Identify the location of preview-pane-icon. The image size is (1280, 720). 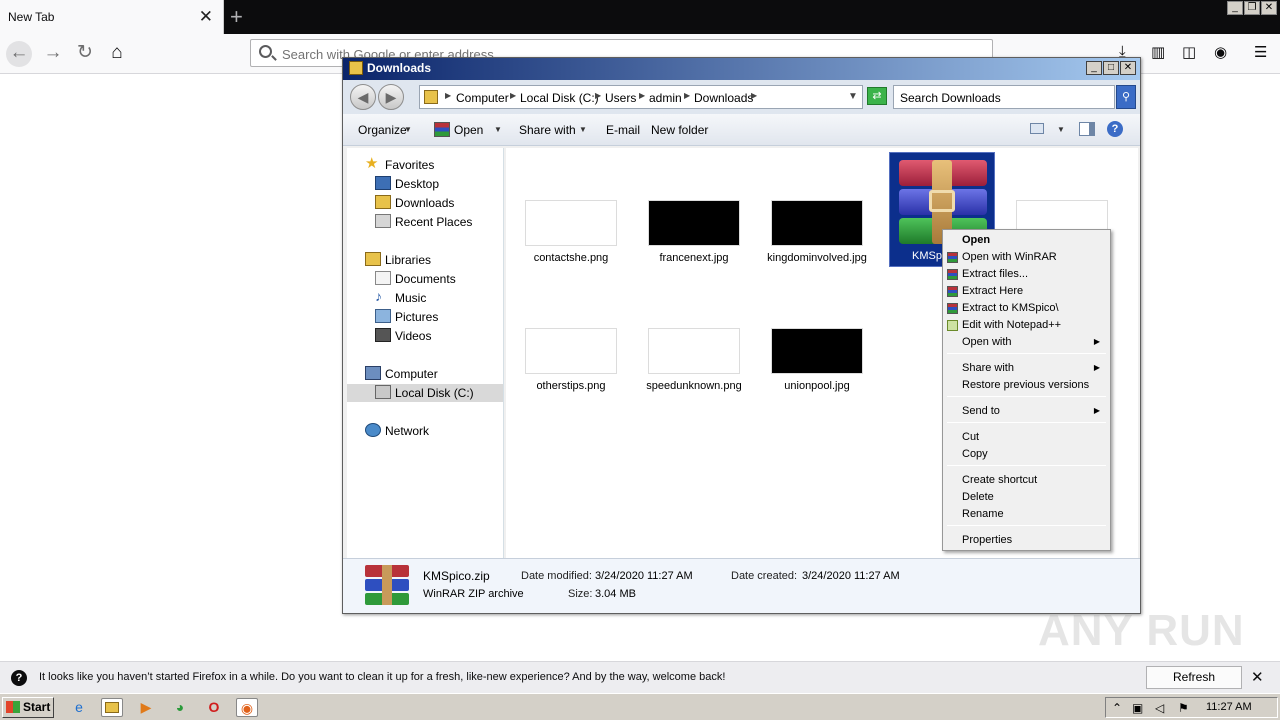
(1087, 129).